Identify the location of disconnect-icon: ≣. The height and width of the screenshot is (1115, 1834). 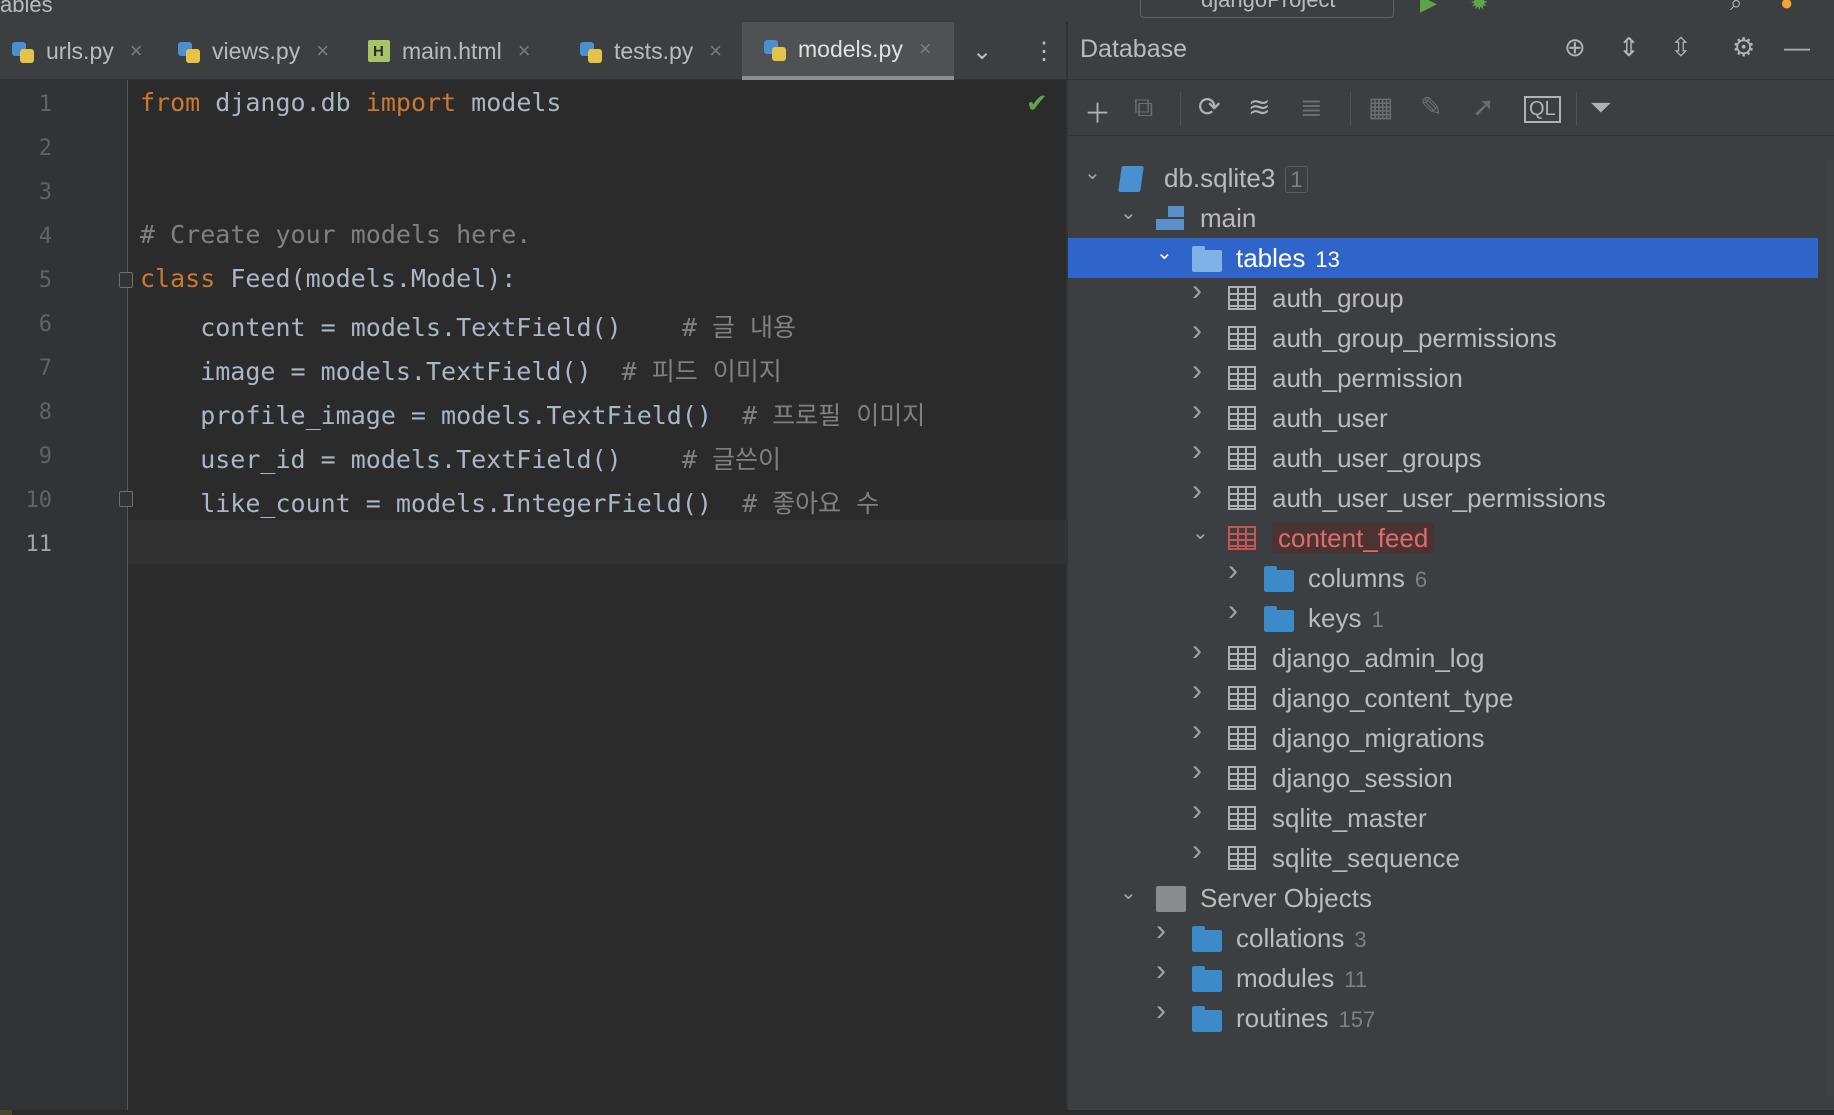
(1311, 107).